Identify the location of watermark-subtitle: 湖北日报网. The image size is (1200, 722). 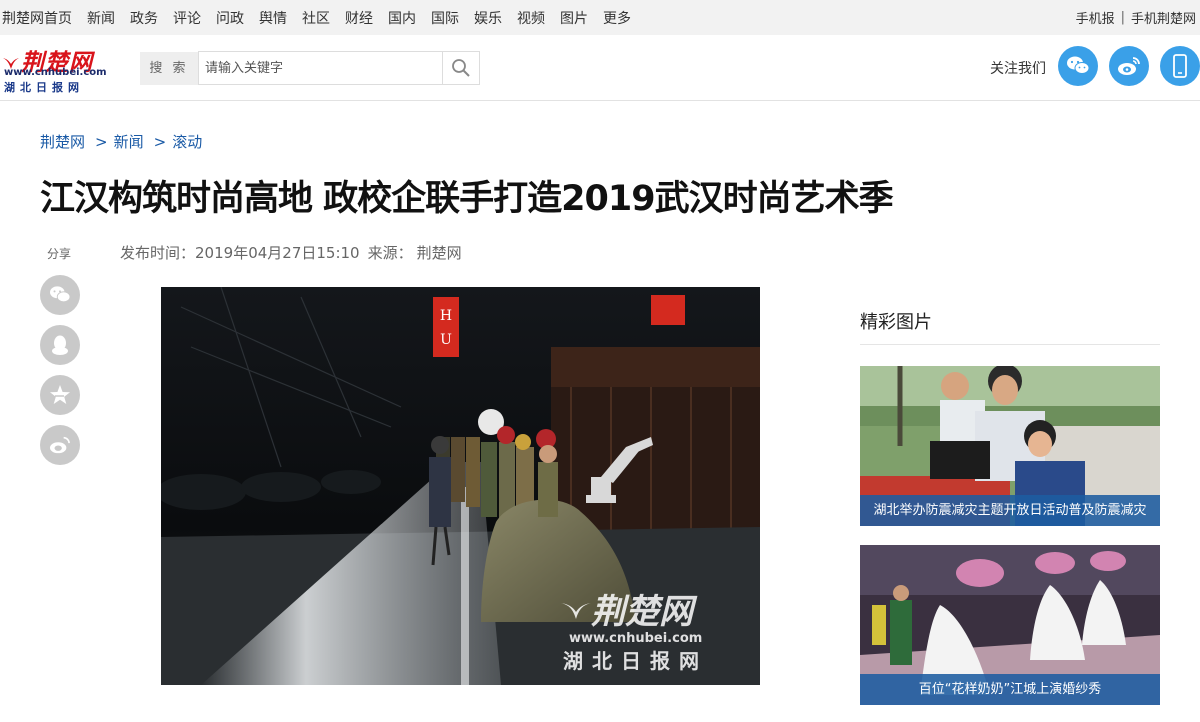
(635, 661).